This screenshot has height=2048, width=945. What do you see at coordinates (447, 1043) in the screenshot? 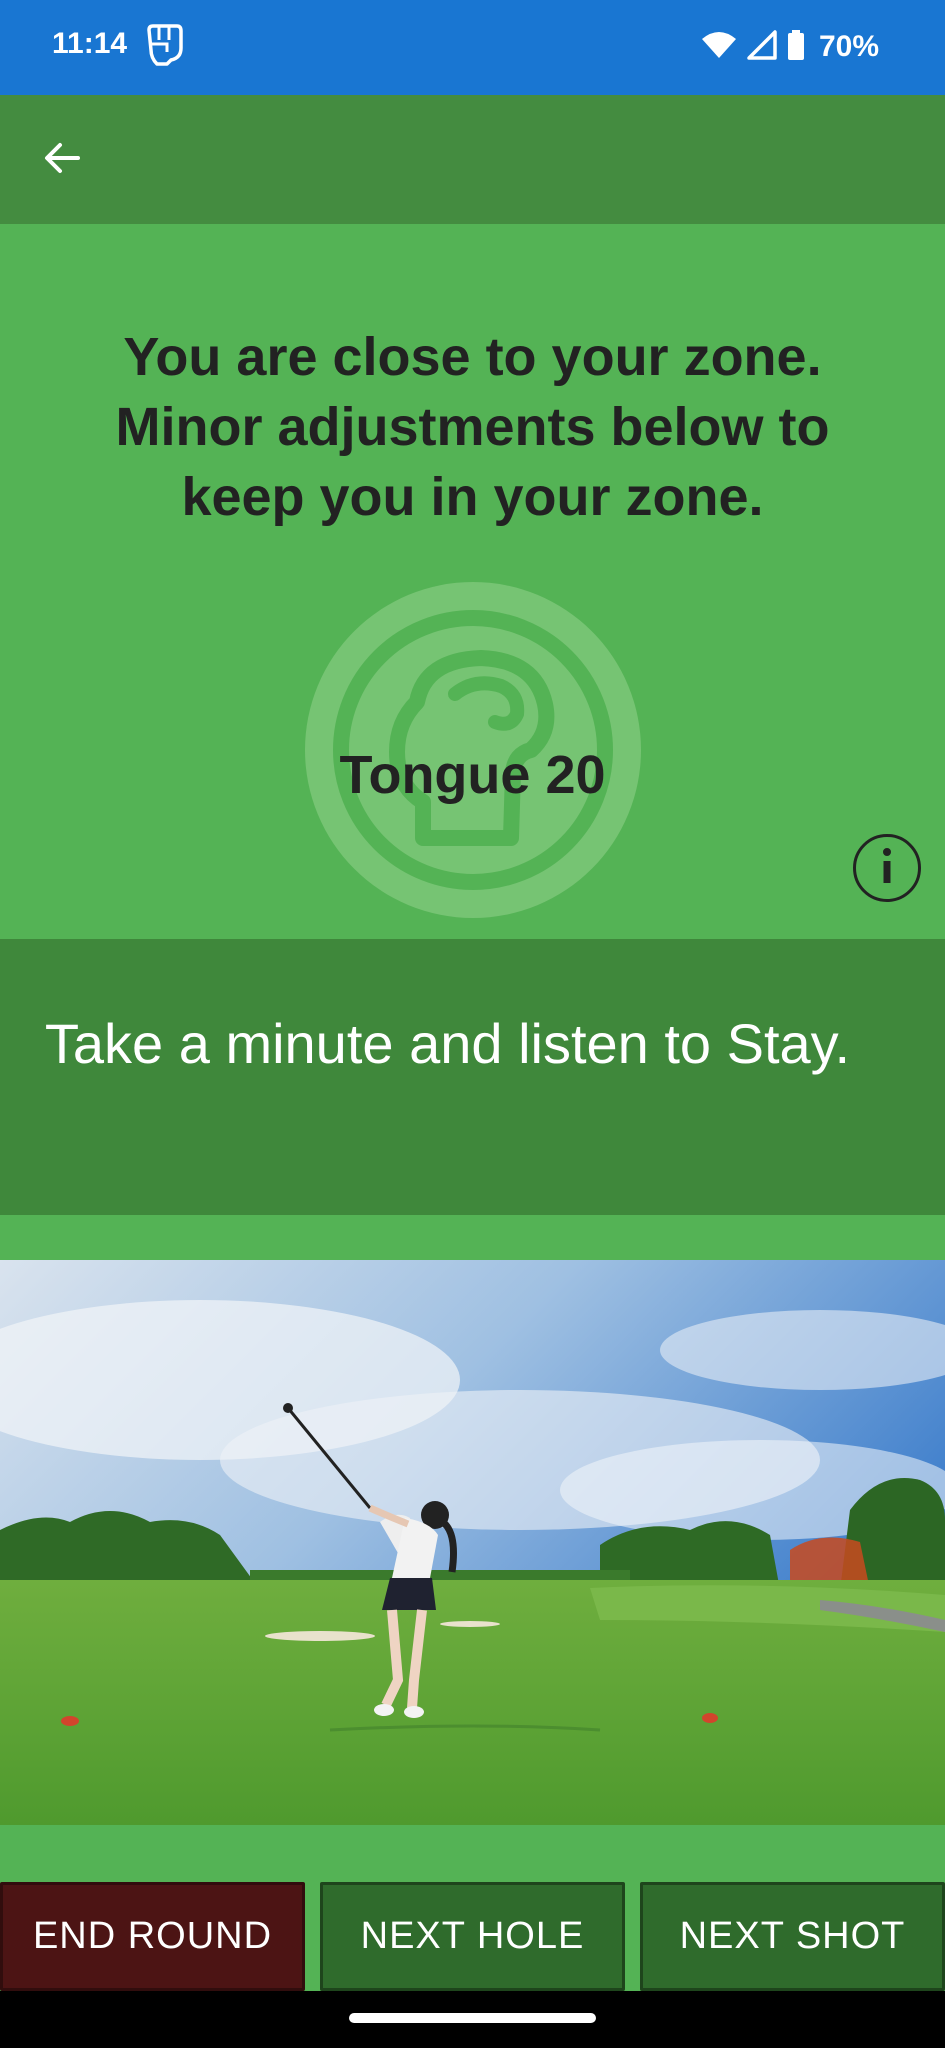
I see `instruction-text: Take a minute and listen to Stay.` at bounding box center [447, 1043].